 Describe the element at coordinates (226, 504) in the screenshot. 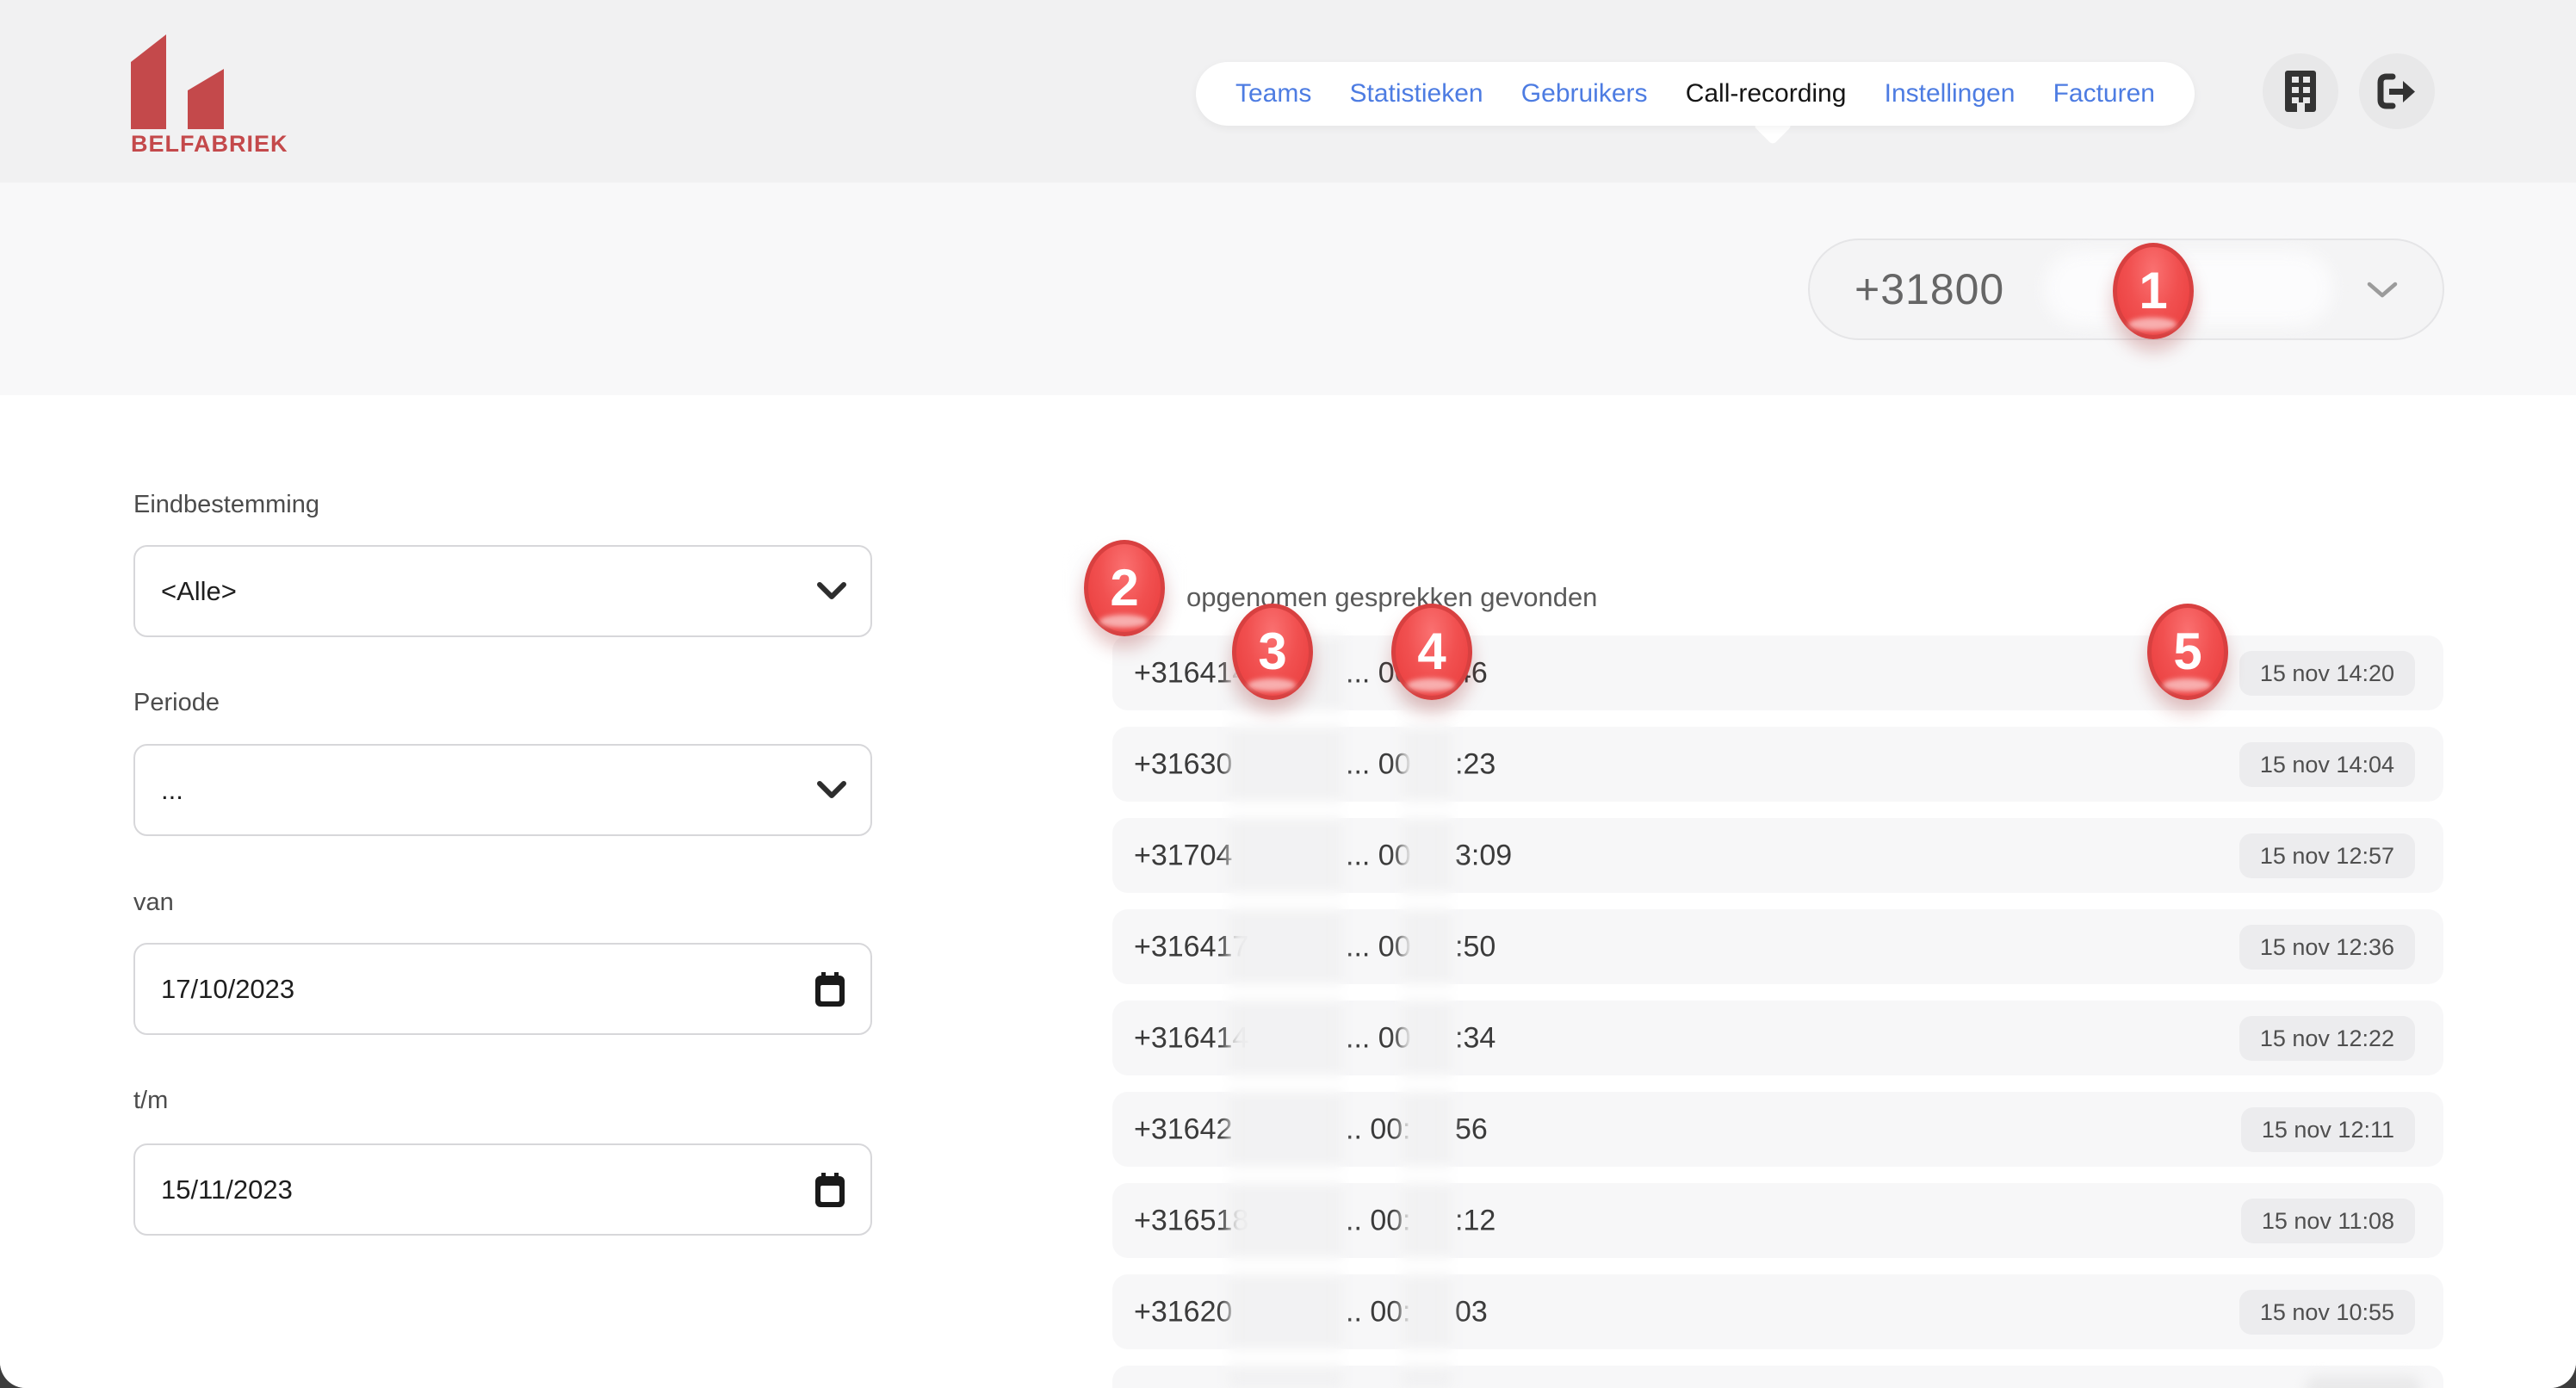

I see `eindbestemming-label: Eindbestemming` at that location.